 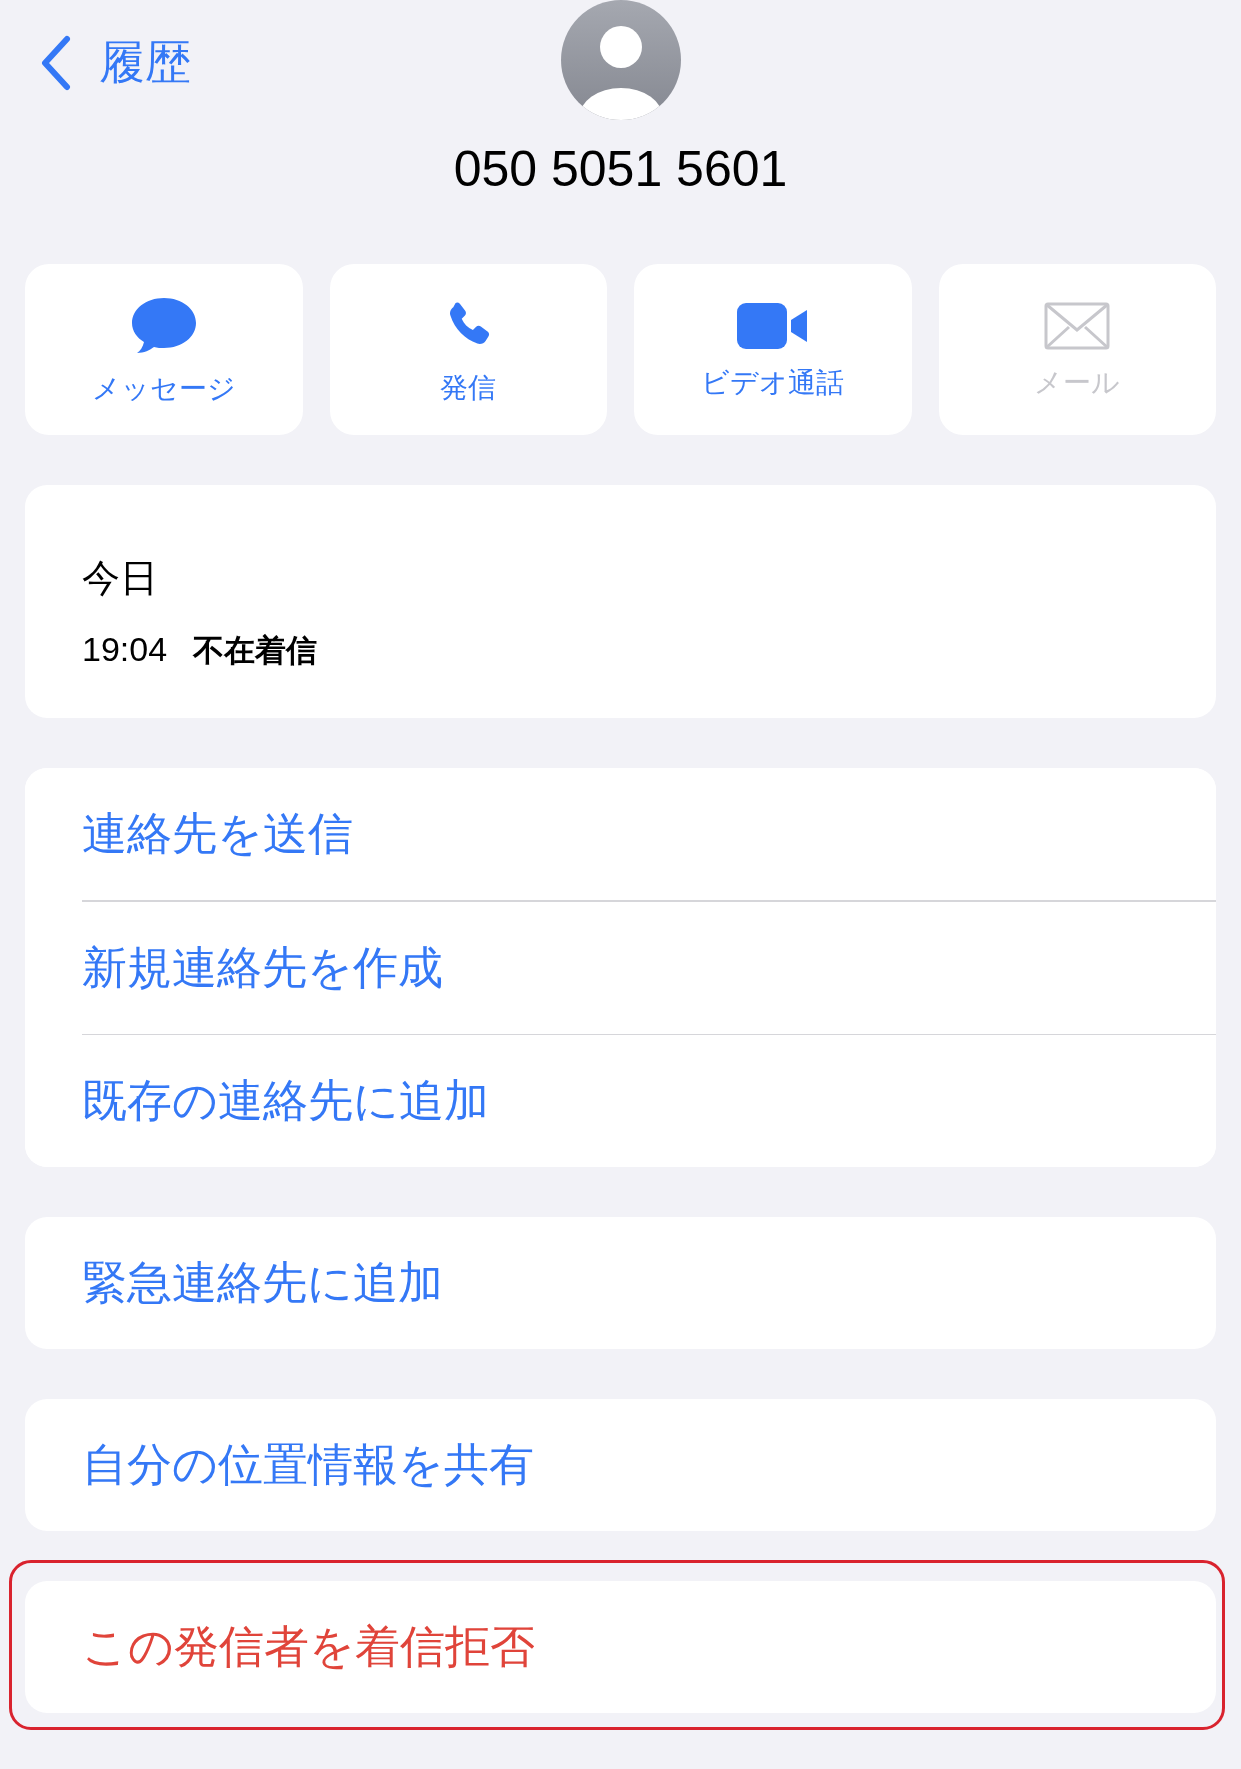 What do you see at coordinates (55, 63) in the screenshot?
I see `chevron-left-icon` at bounding box center [55, 63].